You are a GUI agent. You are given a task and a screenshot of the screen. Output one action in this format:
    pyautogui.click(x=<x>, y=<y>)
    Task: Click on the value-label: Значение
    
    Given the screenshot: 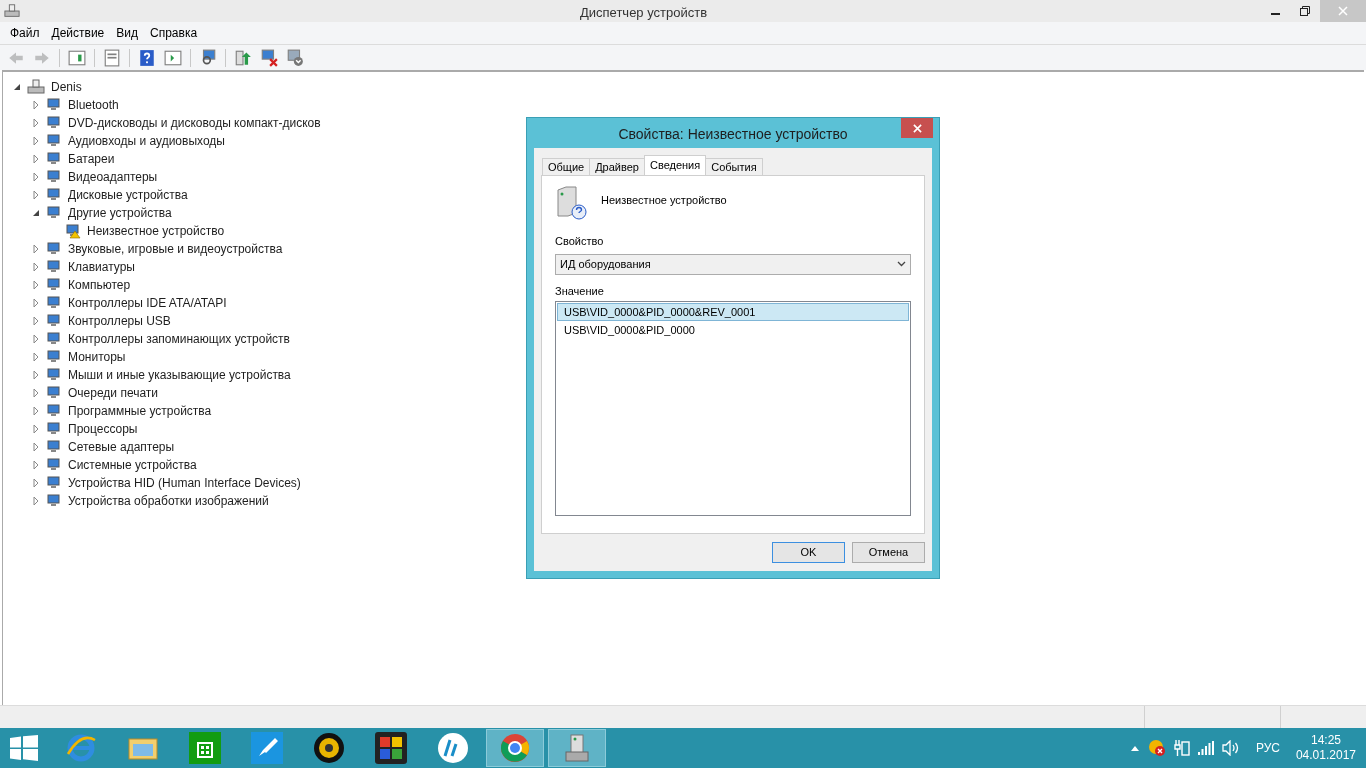 What is the action you would take?
    pyautogui.click(x=580, y=291)
    